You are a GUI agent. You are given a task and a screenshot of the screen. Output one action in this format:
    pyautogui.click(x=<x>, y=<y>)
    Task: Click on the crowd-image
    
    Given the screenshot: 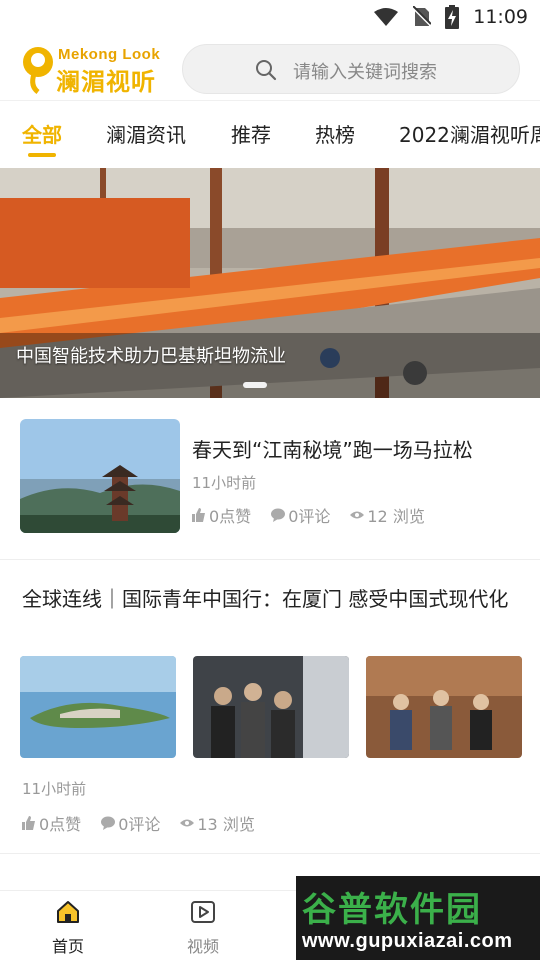 What is the action you would take?
    pyautogui.click(x=271, y=707)
    